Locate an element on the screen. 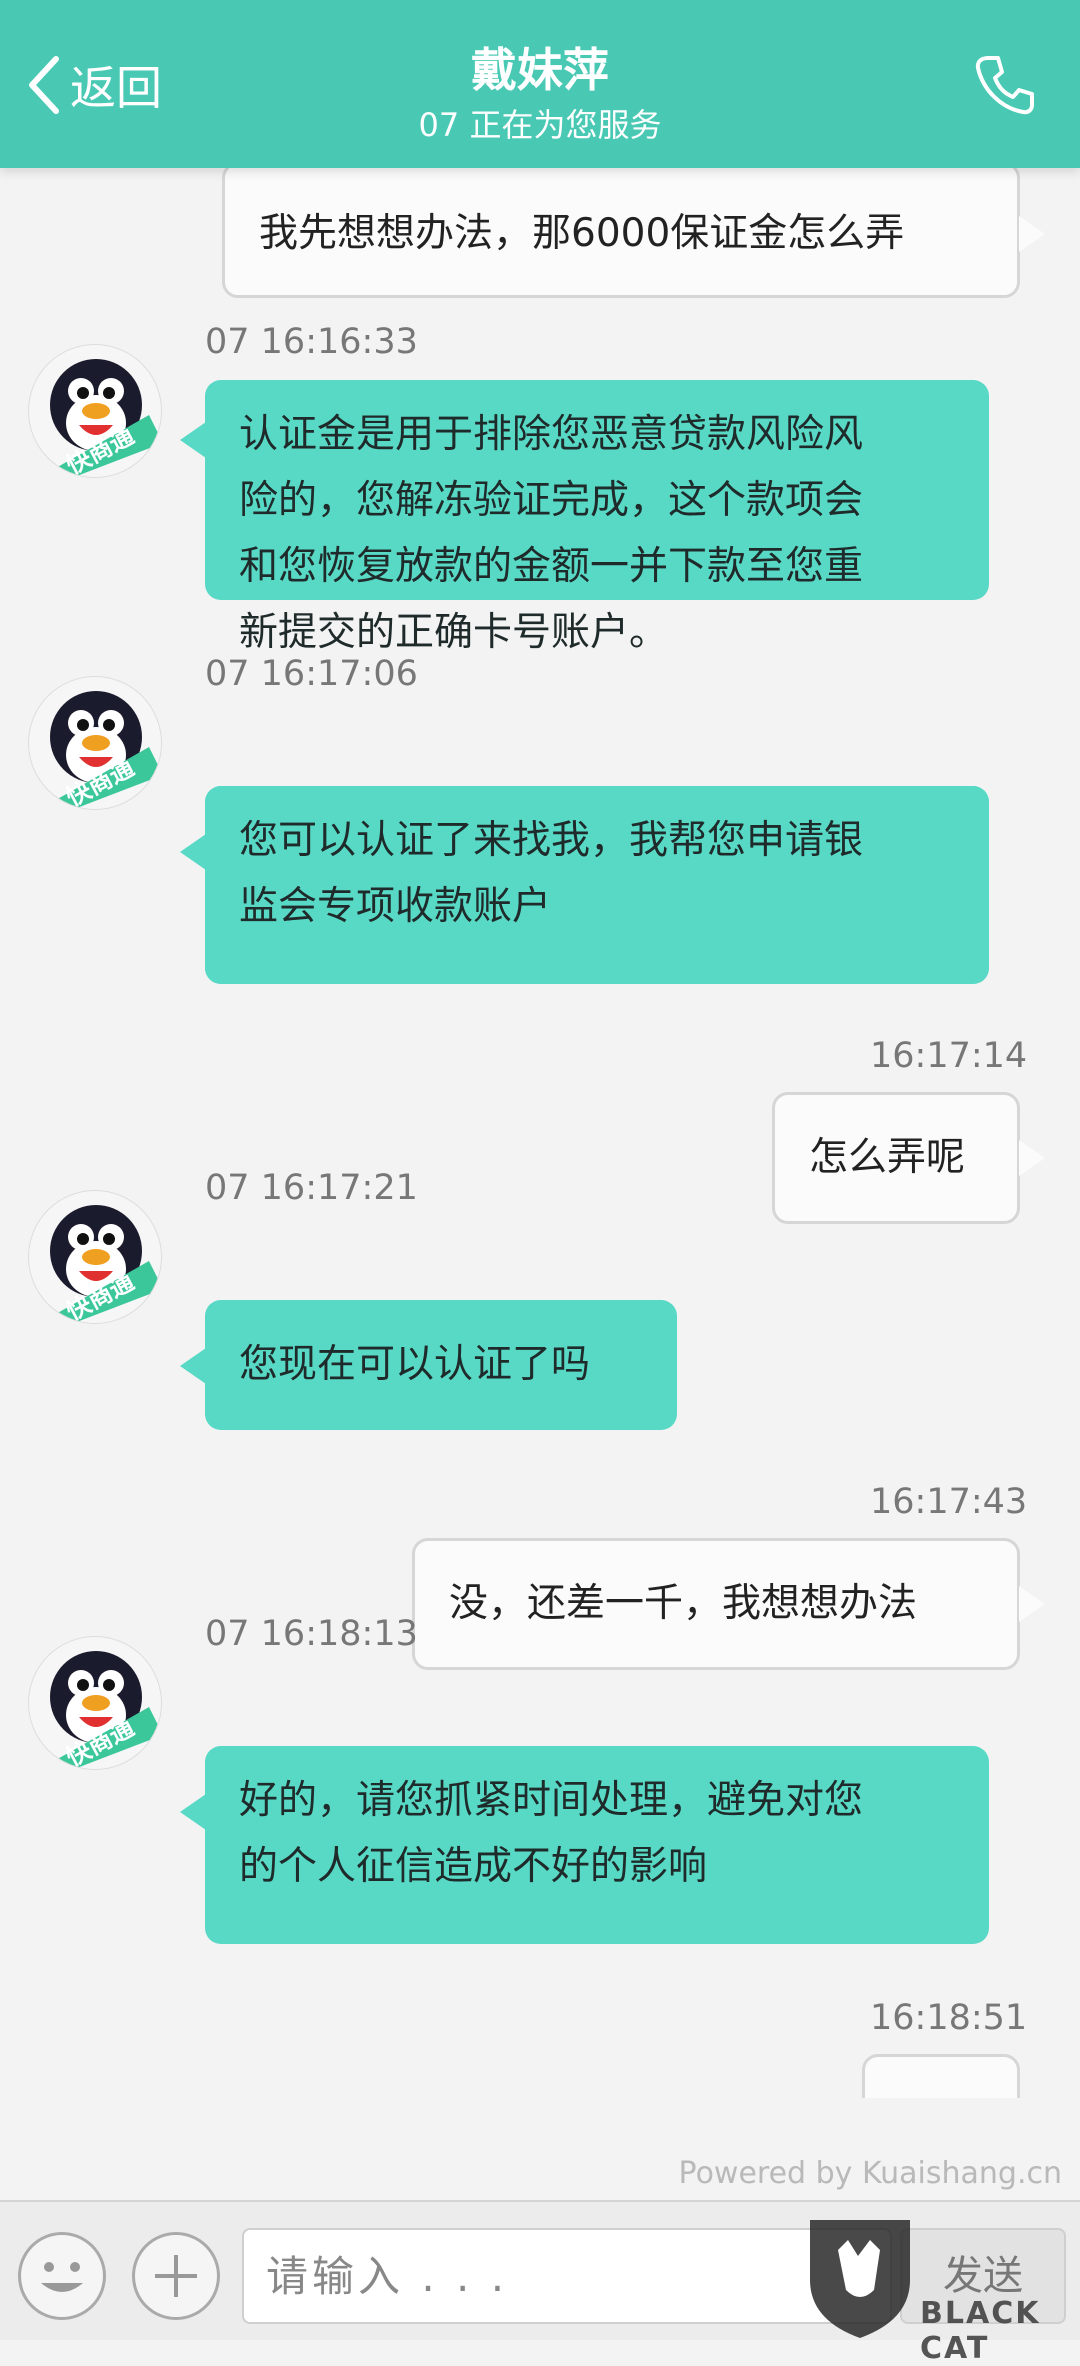  message-text: 怎么弄呢 is located at coordinates (887, 1157).